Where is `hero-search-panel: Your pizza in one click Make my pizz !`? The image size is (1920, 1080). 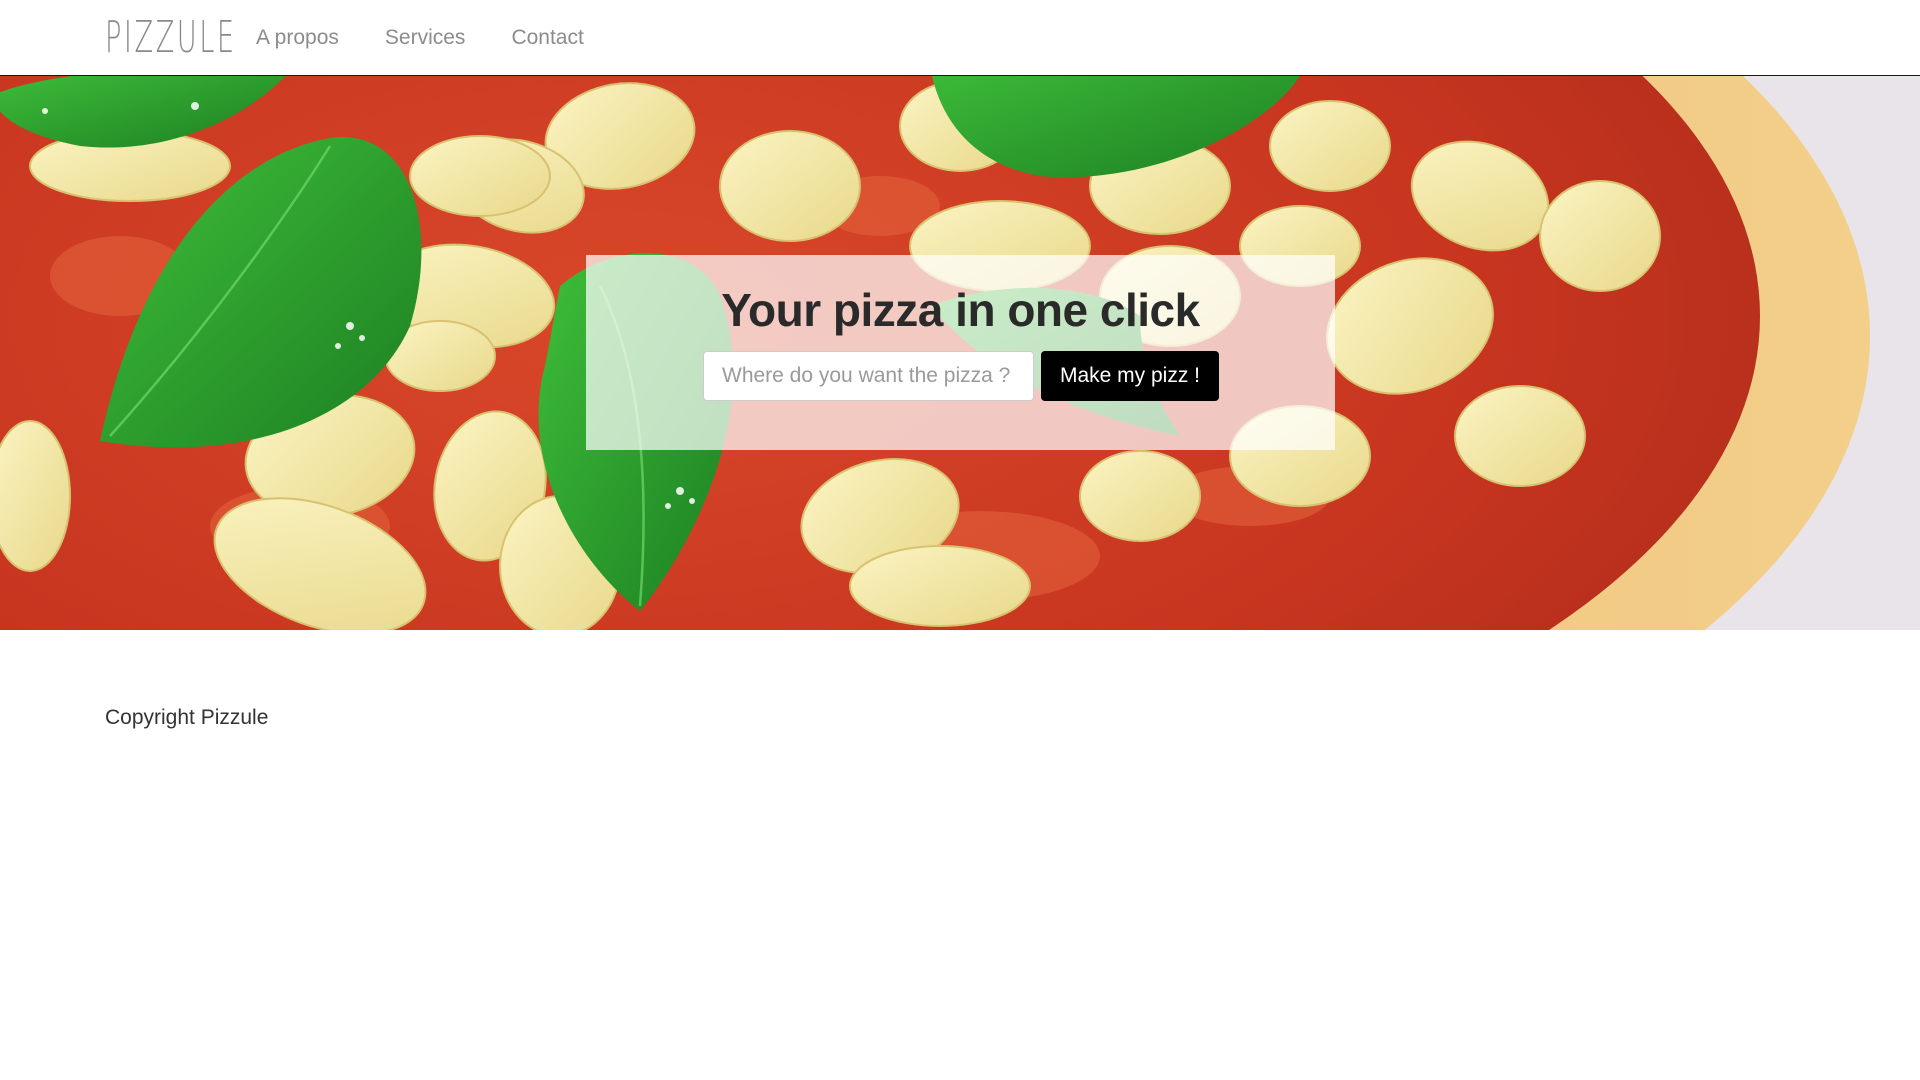 hero-search-panel: Your pizza in one click Make my pizz ! is located at coordinates (960, 352).